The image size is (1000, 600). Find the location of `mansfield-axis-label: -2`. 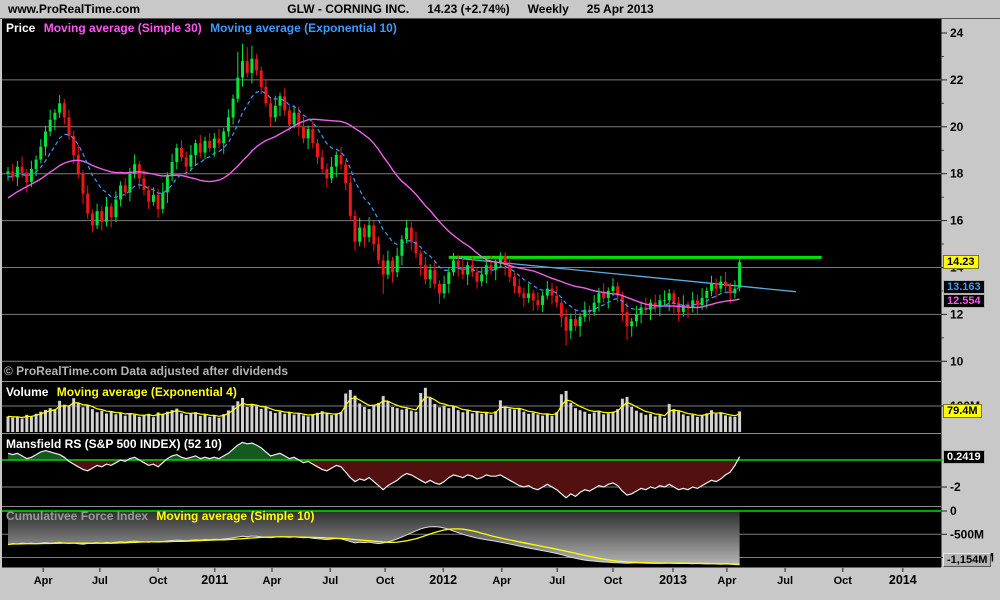

mansfield-axis-label: -2 is located at coordinates (955, 487).